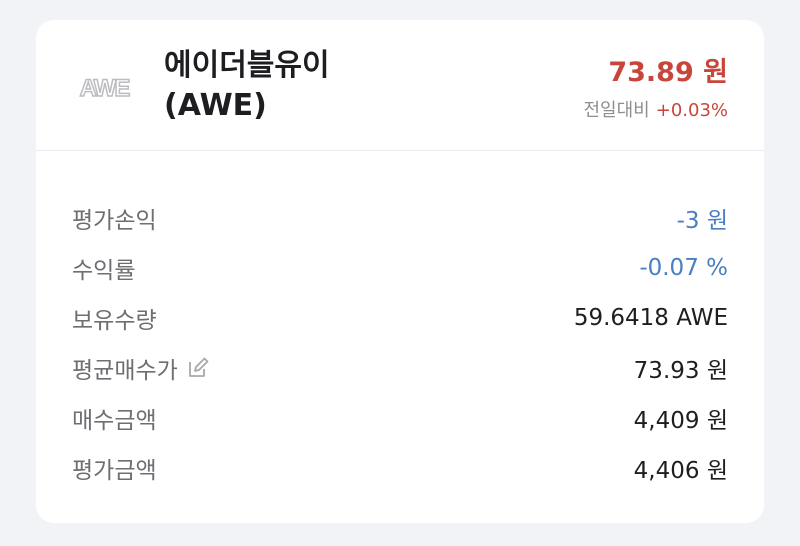 This screenshot has width=800, height=546. What do you see at coordinates (104, 271) in the screenshot?
I see `detail-label: 수익률` at bounding box center [104, 271].